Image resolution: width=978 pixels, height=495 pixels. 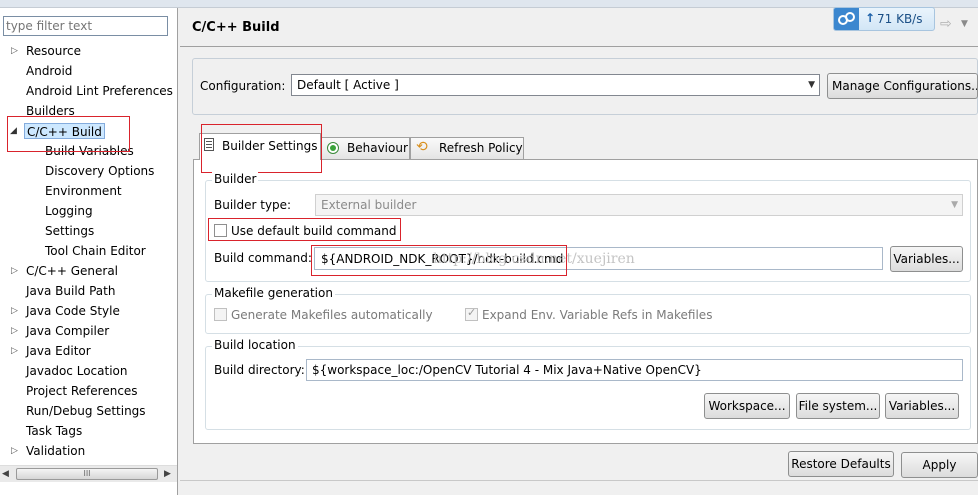 I want to click on tab-builder-settings: Builder Settings, so click(x=260, y=146).